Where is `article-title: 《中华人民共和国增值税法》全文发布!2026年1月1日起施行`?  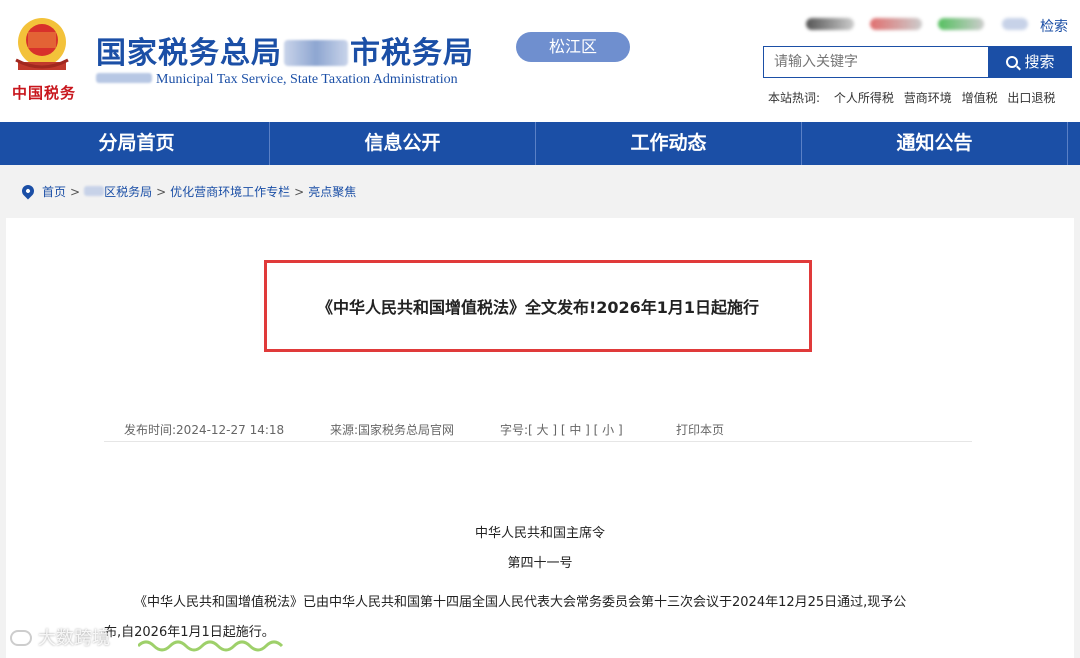
article-title: 《中华人民共和国增值税法》全文发布!2026年1月1日起施行 is located at coordinates (538, 307).